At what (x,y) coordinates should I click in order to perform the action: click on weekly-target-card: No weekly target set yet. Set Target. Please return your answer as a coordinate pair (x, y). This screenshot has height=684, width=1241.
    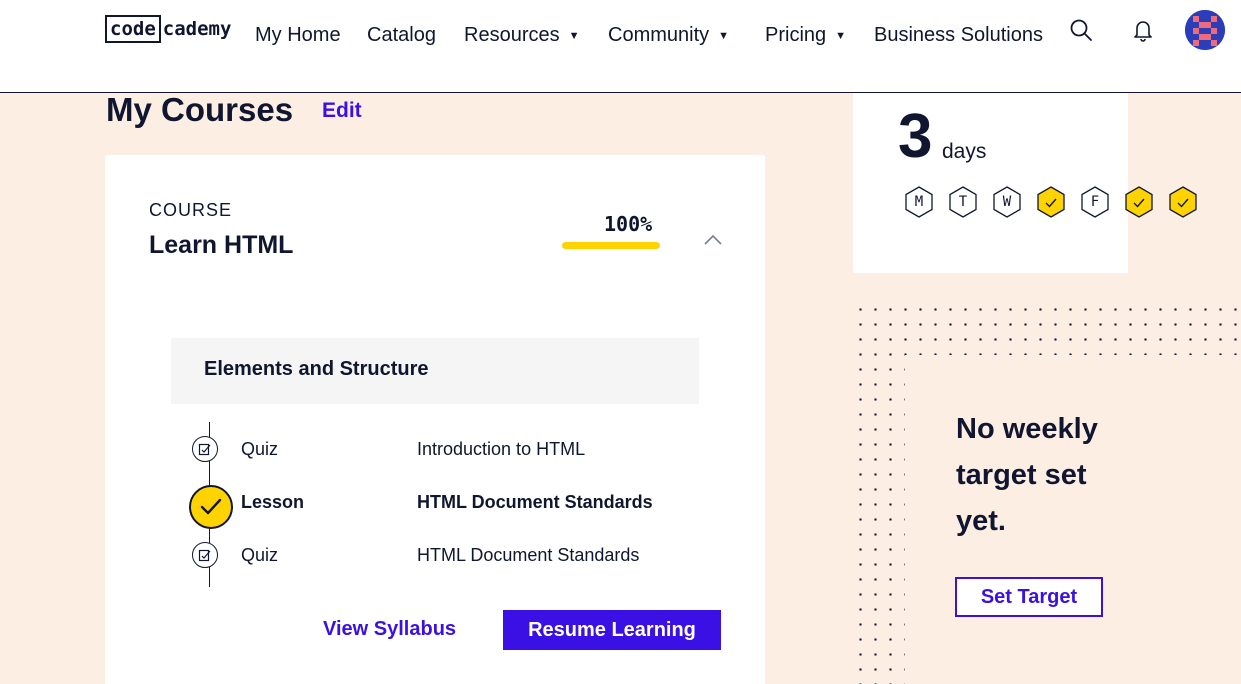
    Looking at the image, I should click on (1073, 519).